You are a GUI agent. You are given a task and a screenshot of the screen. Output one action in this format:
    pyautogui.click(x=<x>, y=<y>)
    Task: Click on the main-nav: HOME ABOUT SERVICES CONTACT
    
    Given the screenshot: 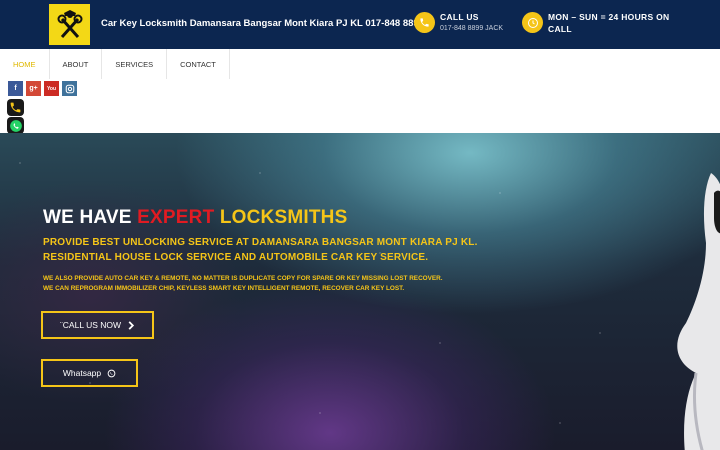 What is the action you would take?
    pyautogui.click(x=115, y=64)
    